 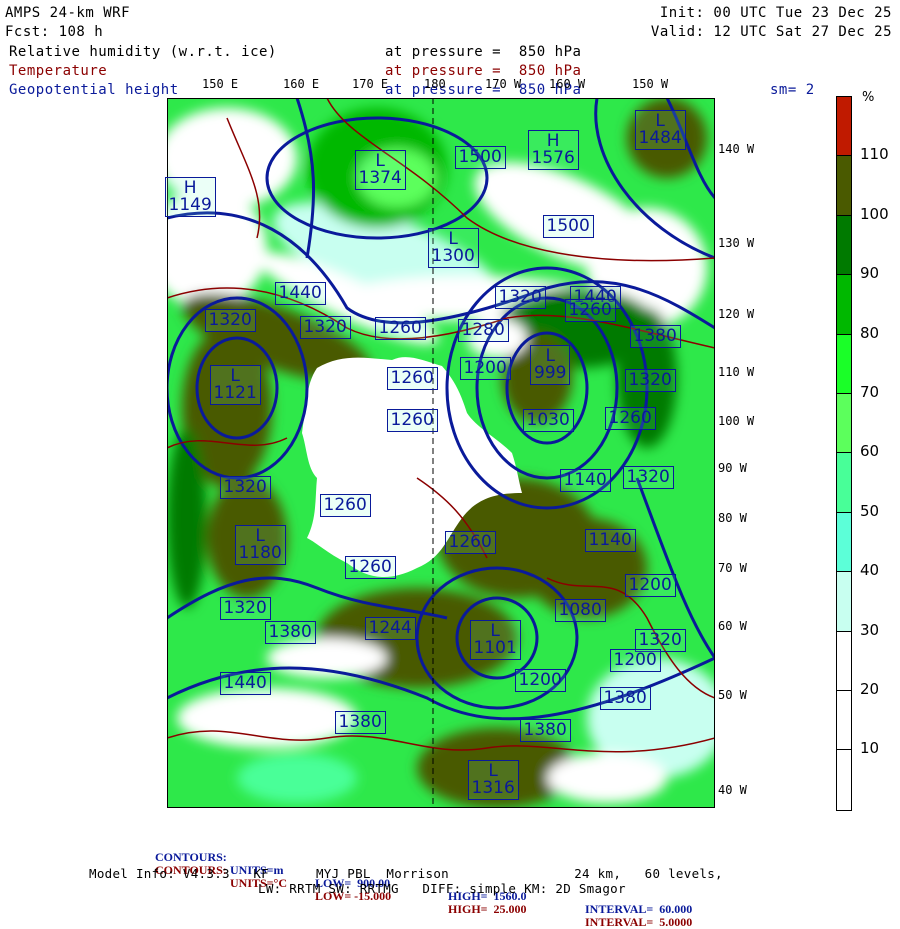 What do you see at coordinates (550, 365) in the screenshot?
I see `height-contour-label: L 999` at bounding box center [550, 365].